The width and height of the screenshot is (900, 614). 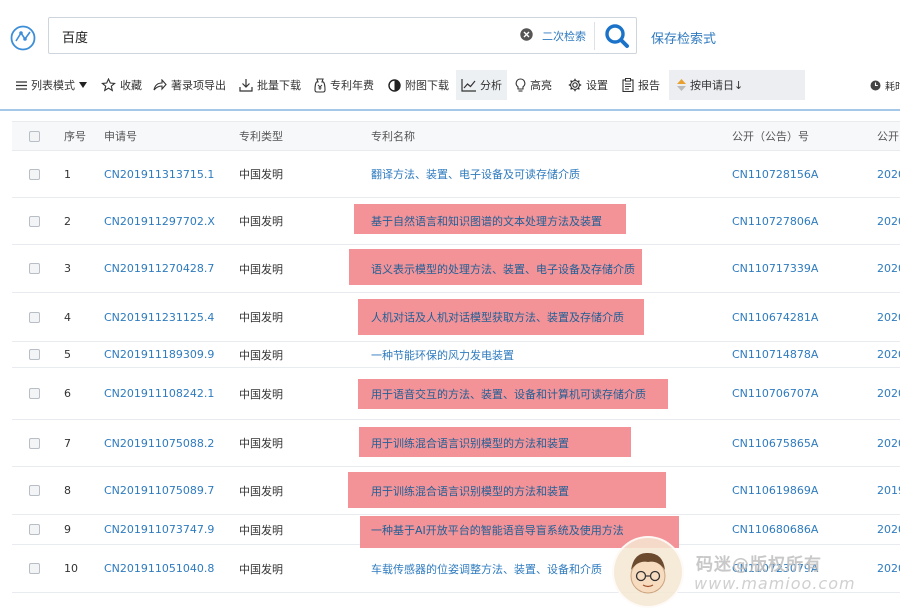 I want to click on watermark-url: www.mamioo.com, so click(x=775, y=583).